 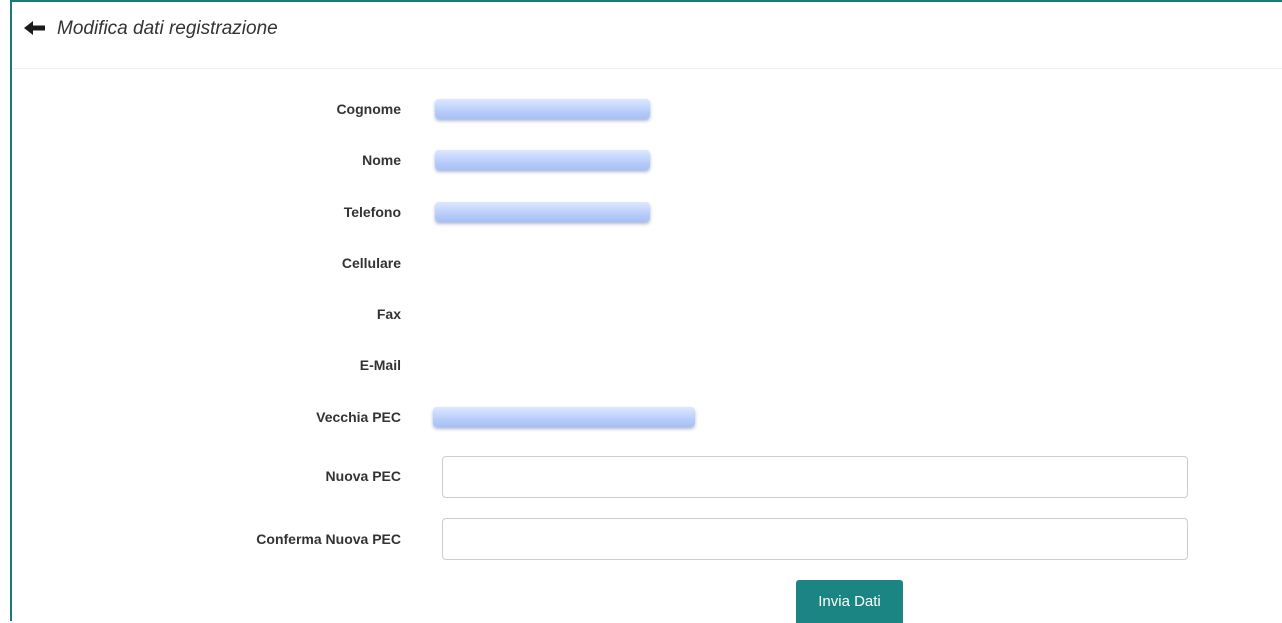 What do you see at coordinates (564, 417) in the screenshot?
I see `vecchia-pec-value-redacted` at bounding box center [564, 417].